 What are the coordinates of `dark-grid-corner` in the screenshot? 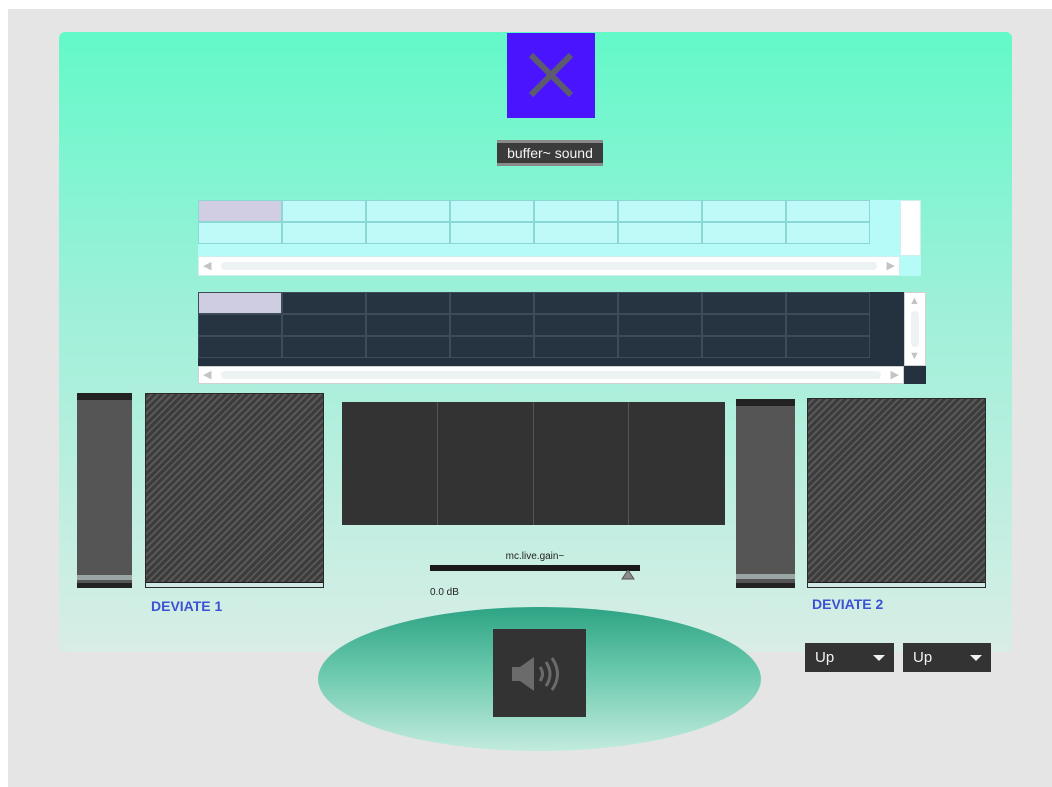 It's located at (915, 375).